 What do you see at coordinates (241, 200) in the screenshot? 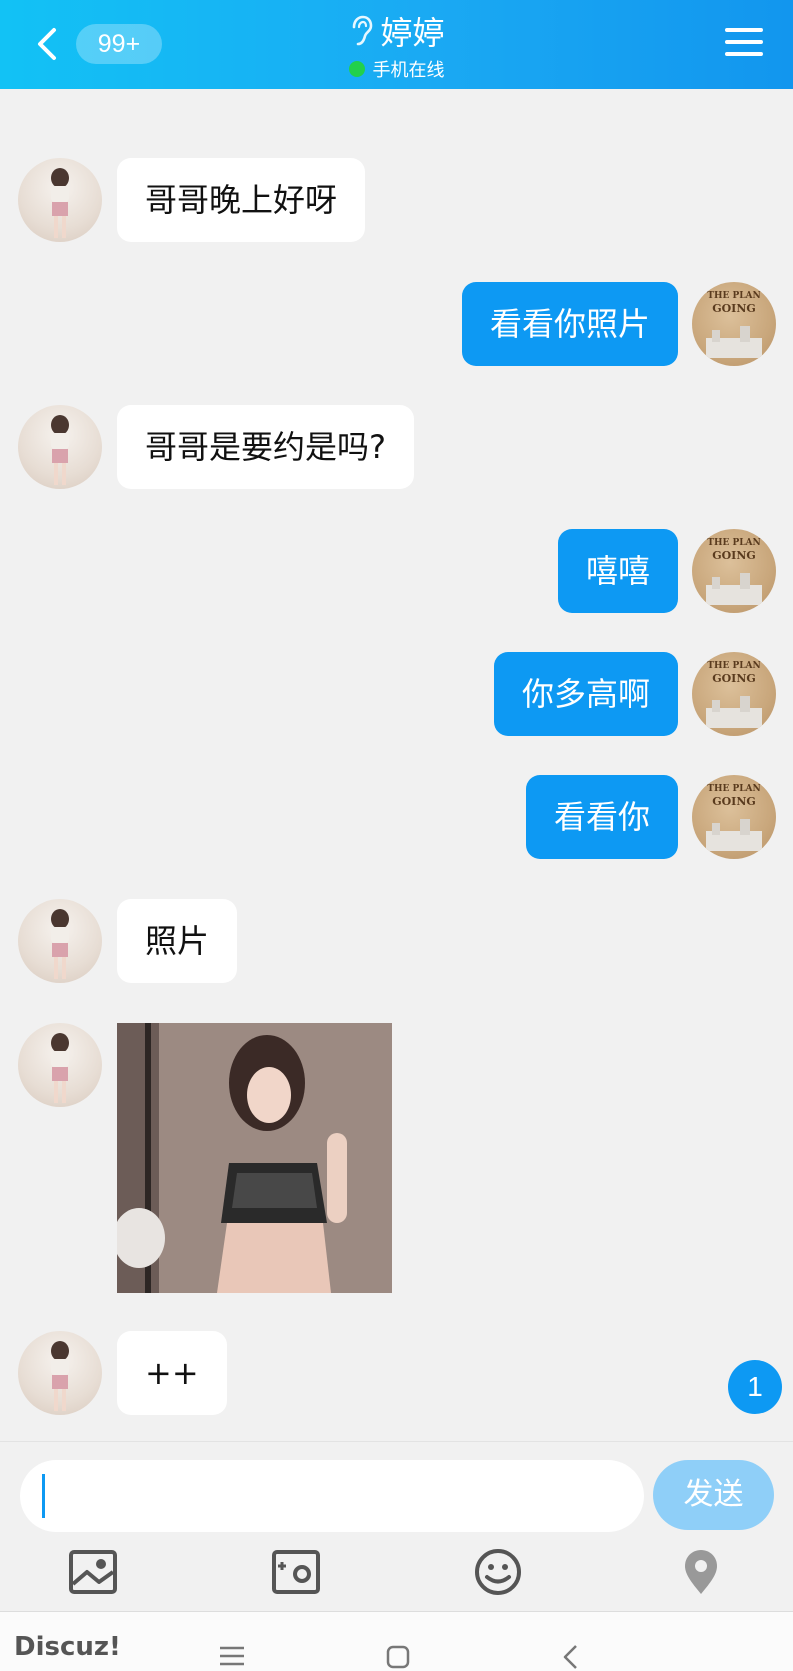
I see `incoming-message: 哥哥晚上好呀` at bounding box center [241, 200].